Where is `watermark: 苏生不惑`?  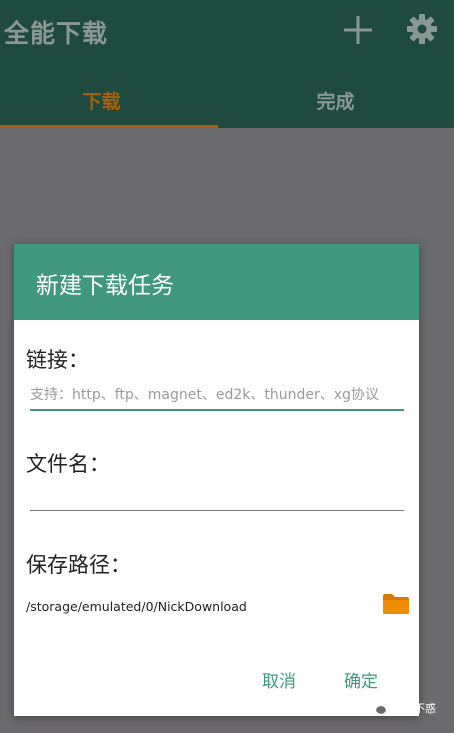 watermark: 苏生不惑 is located at coordinates (402, 708).